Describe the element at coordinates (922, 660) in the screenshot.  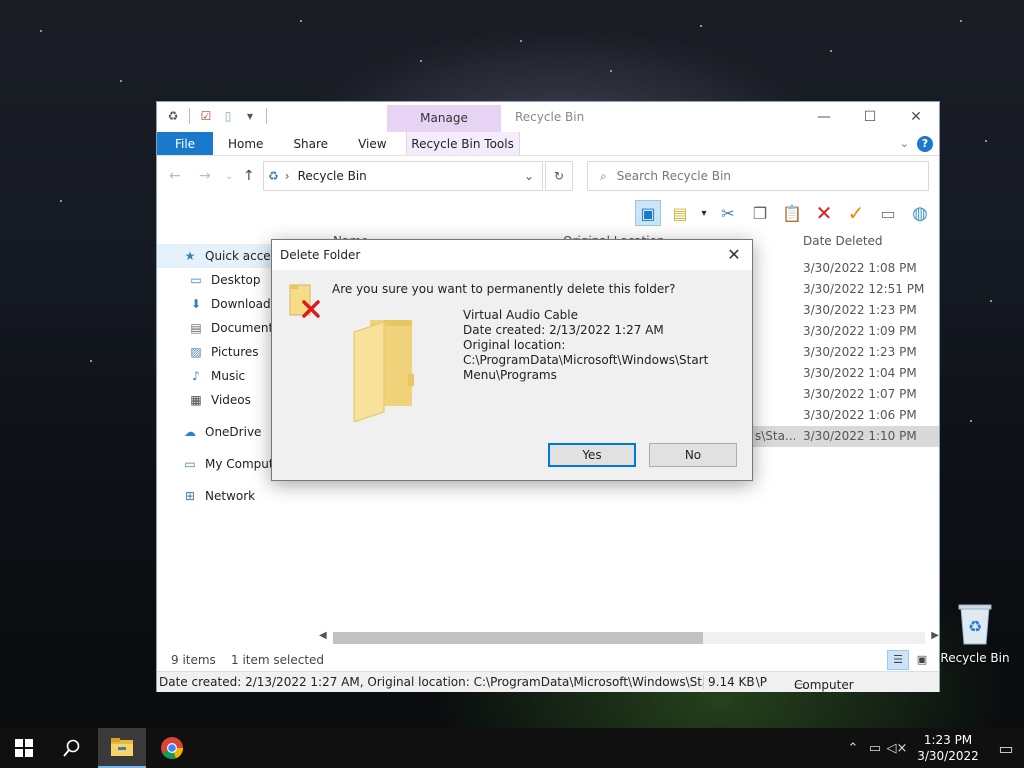
I see `large-icons-view-icon: ▣` at that location.